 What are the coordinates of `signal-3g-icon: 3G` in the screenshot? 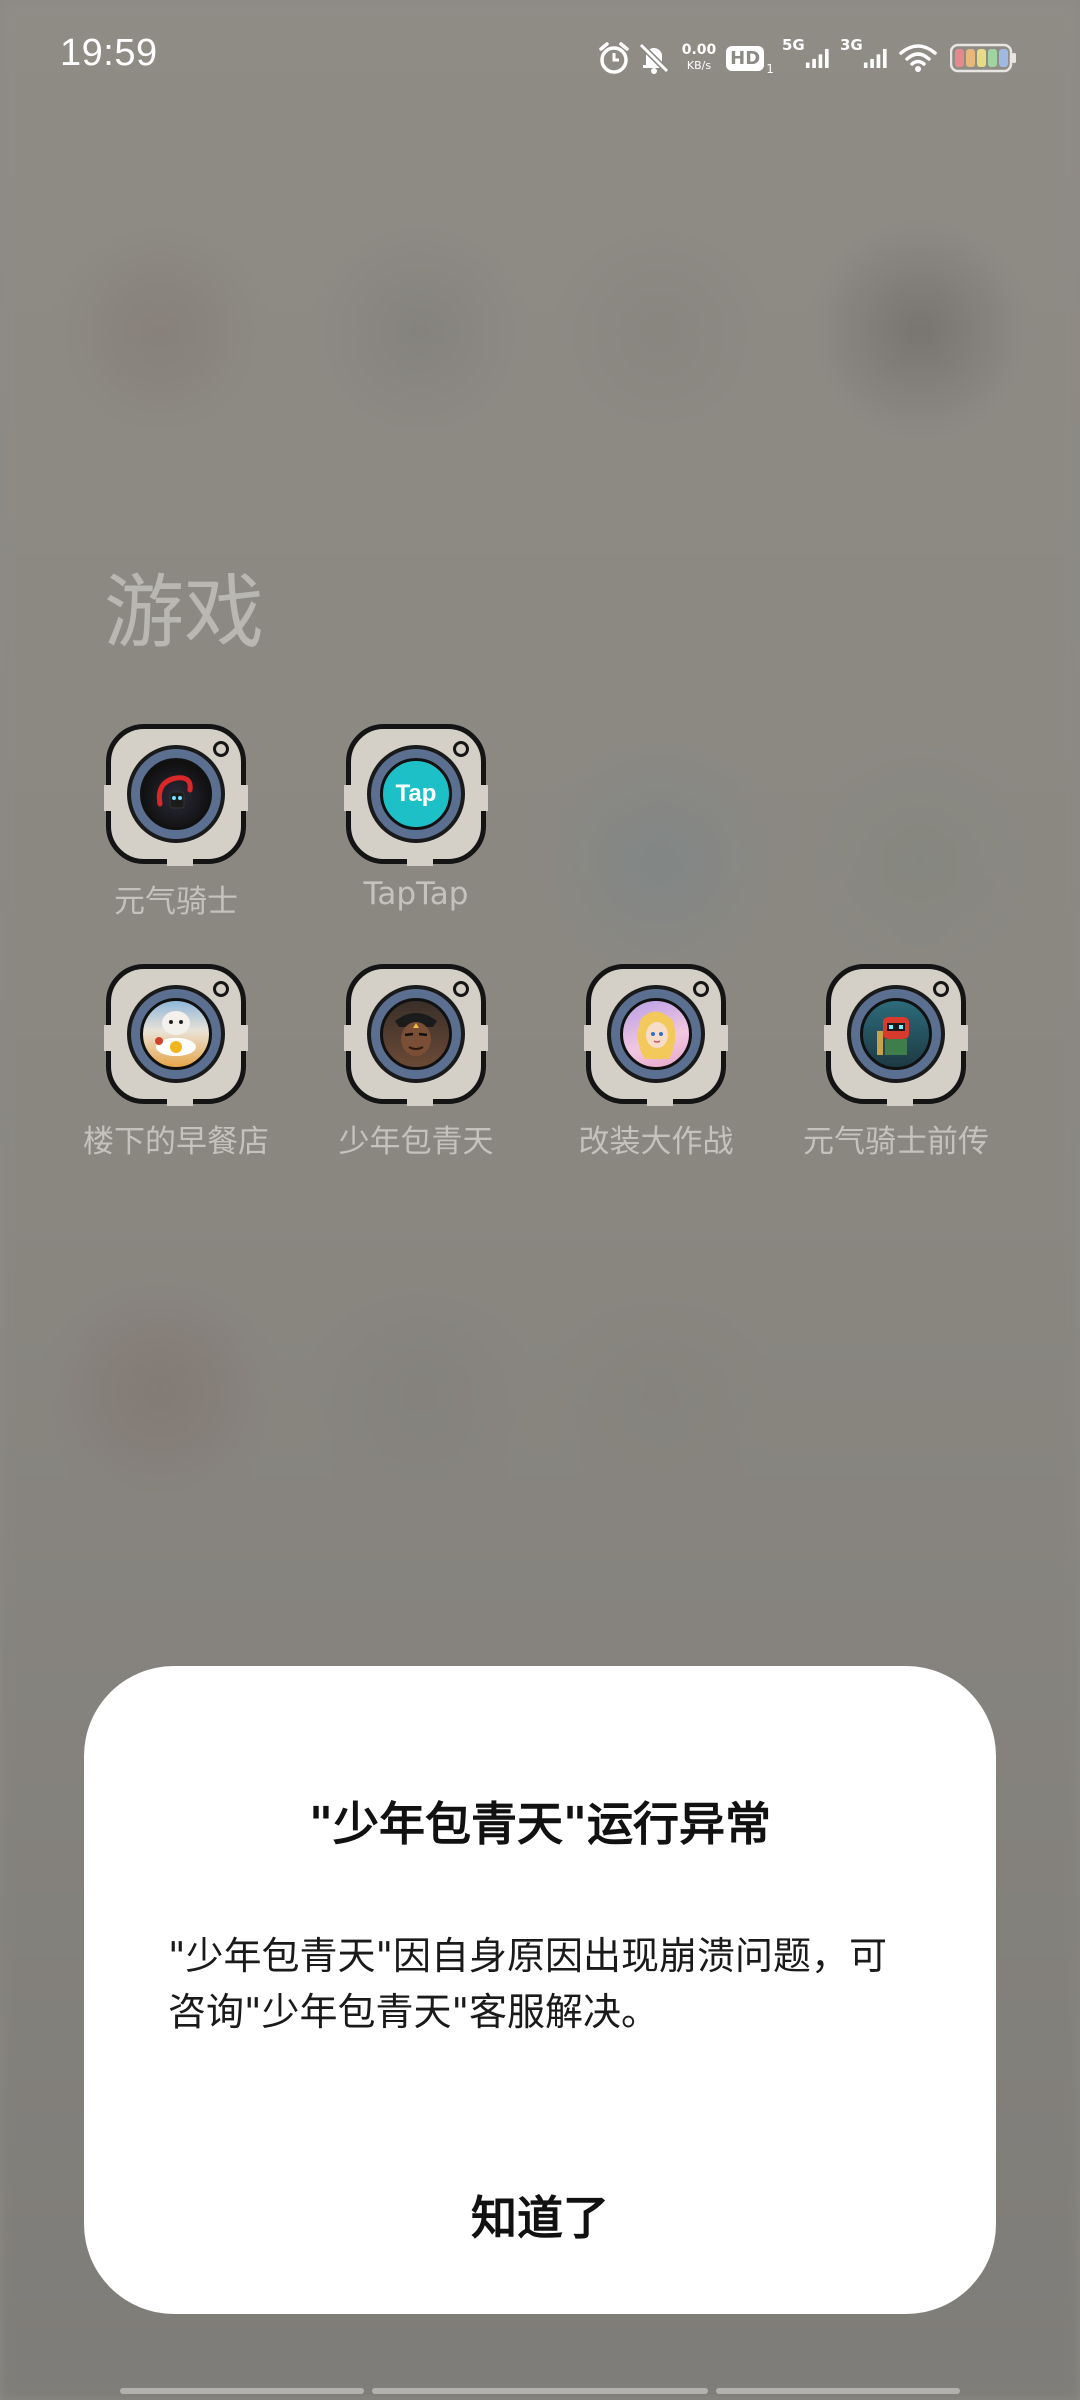 It's located at (865, 56).